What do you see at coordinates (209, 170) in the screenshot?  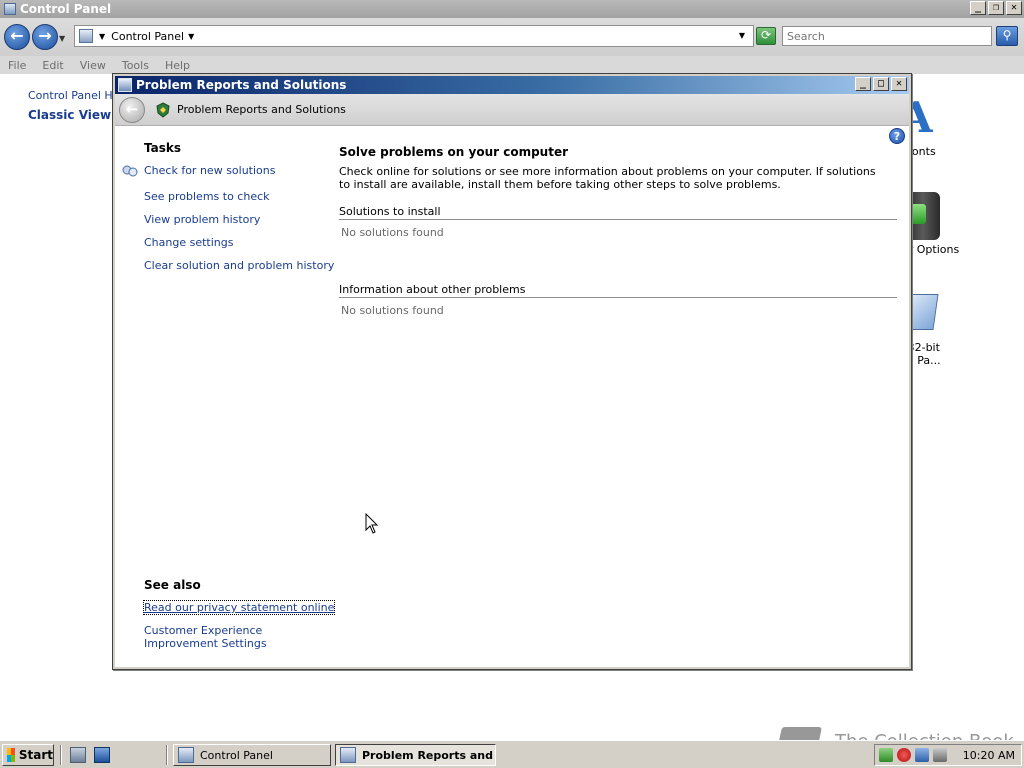 I see `task-check-new-solutions: Check for new solutions` at bounding box center [209, 170].